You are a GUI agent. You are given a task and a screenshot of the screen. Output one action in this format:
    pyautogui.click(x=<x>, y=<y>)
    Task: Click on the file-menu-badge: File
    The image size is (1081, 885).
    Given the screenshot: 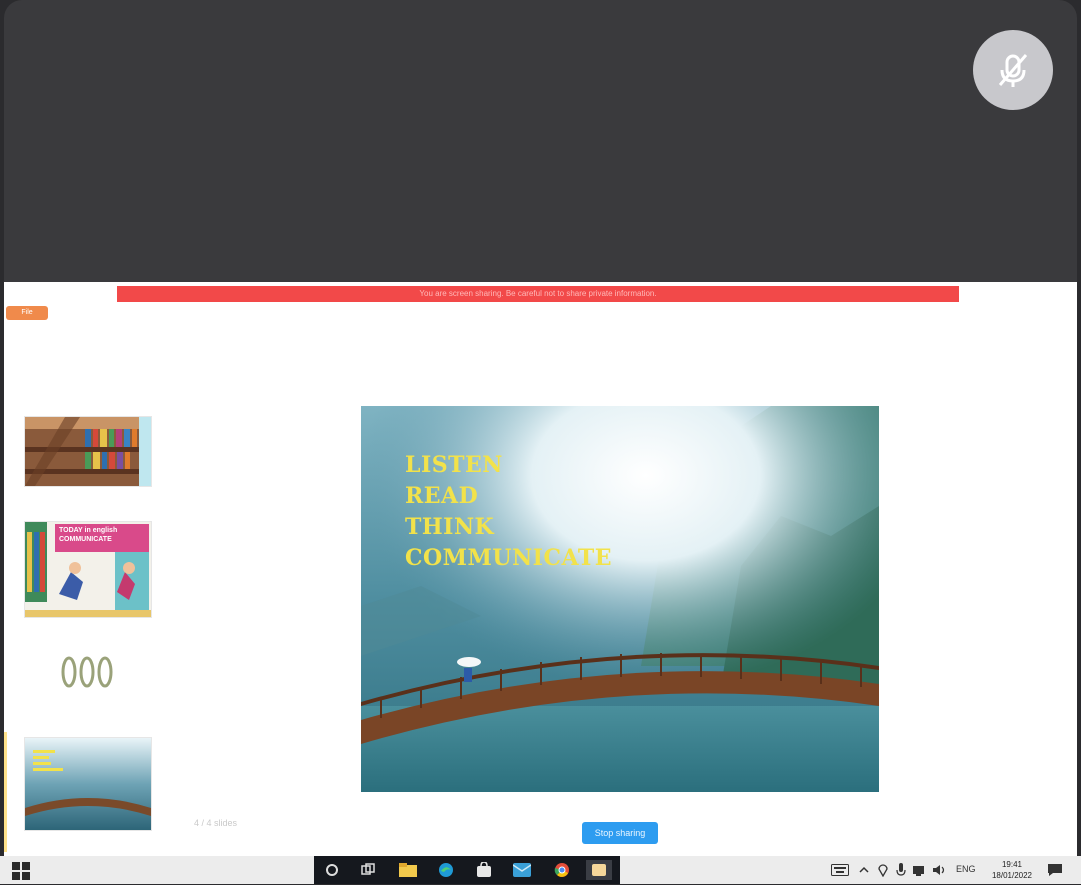 What is the action you would take?
    pyautogui.click(x=27, y=313)
    